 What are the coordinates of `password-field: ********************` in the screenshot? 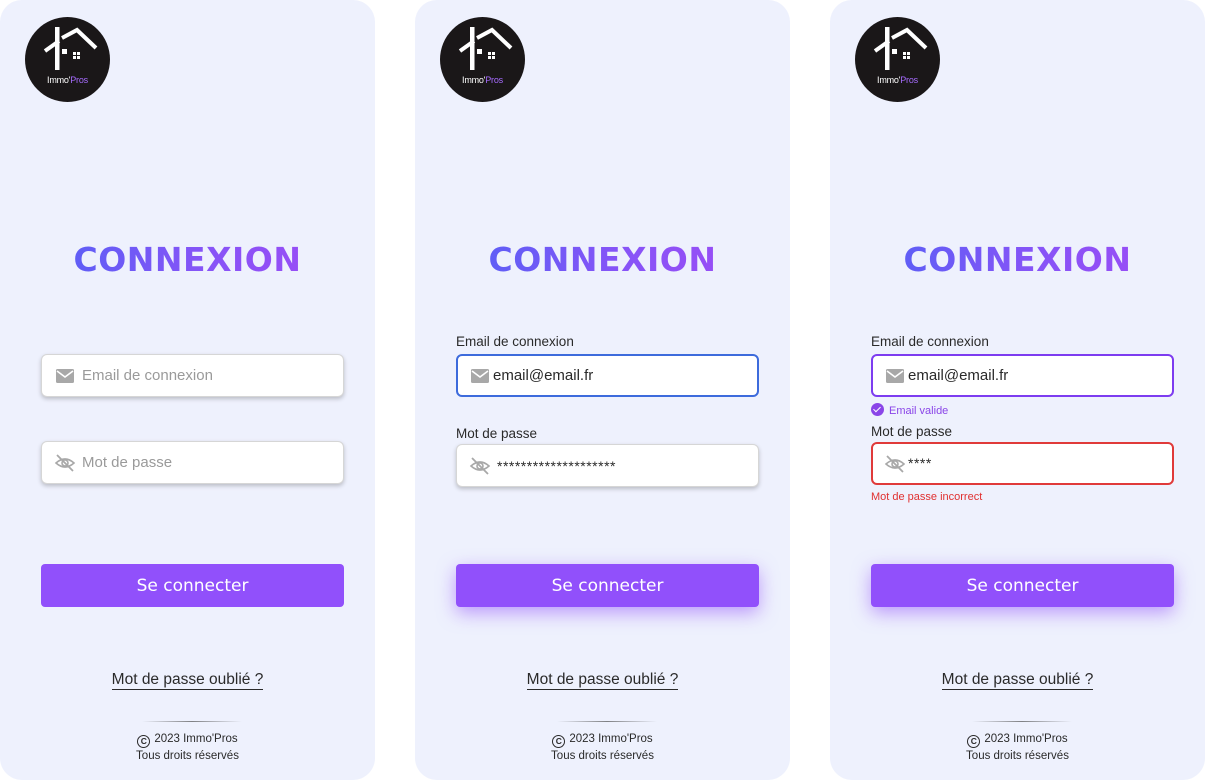 It's located at (607, 465).